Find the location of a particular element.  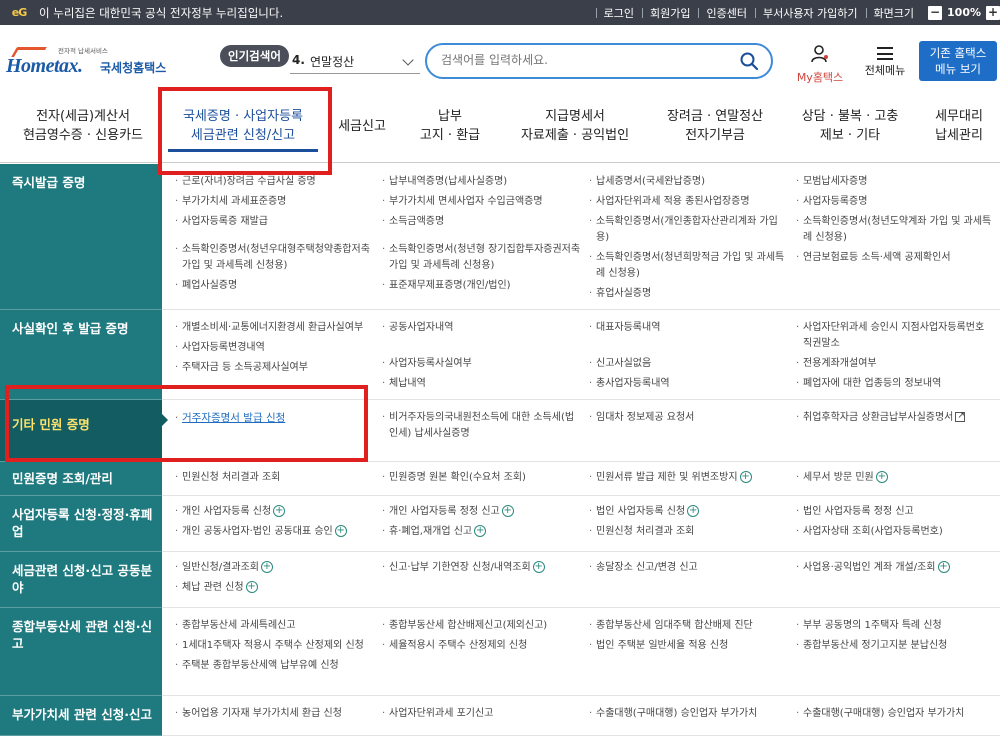

row-title: 부가가치세 관련 신청·신고 is located at coordinates (81, 716).